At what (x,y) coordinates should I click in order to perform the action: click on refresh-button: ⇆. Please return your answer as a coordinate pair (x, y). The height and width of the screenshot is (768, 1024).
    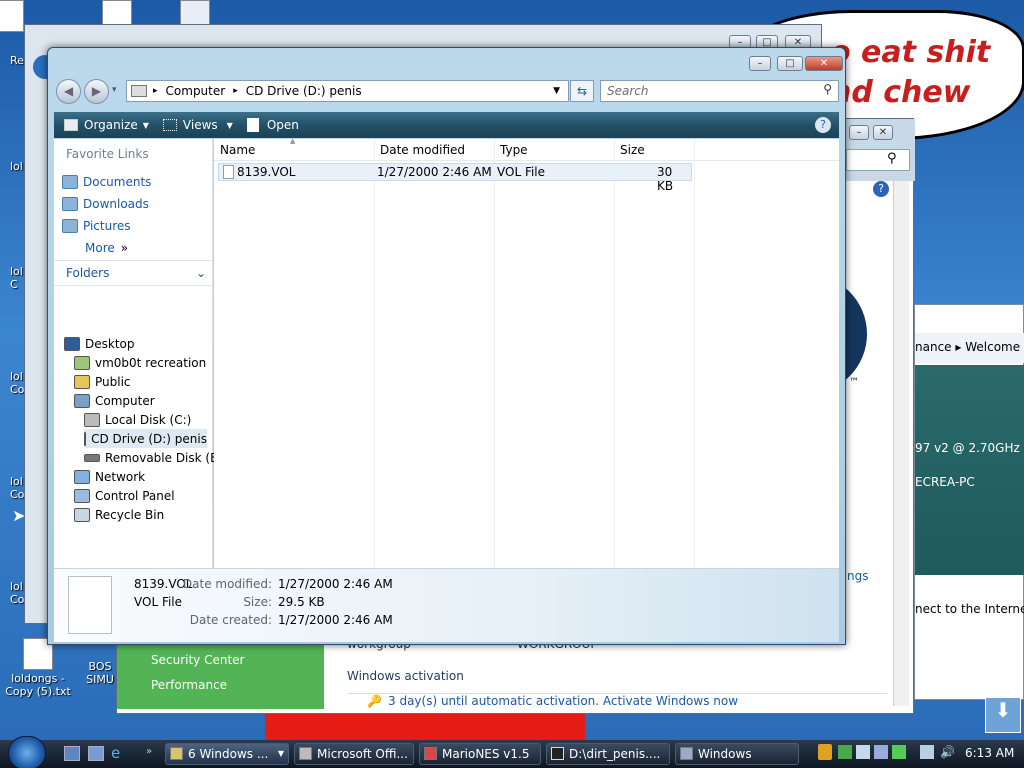
    Looking at the image, I should click on (582, 91).